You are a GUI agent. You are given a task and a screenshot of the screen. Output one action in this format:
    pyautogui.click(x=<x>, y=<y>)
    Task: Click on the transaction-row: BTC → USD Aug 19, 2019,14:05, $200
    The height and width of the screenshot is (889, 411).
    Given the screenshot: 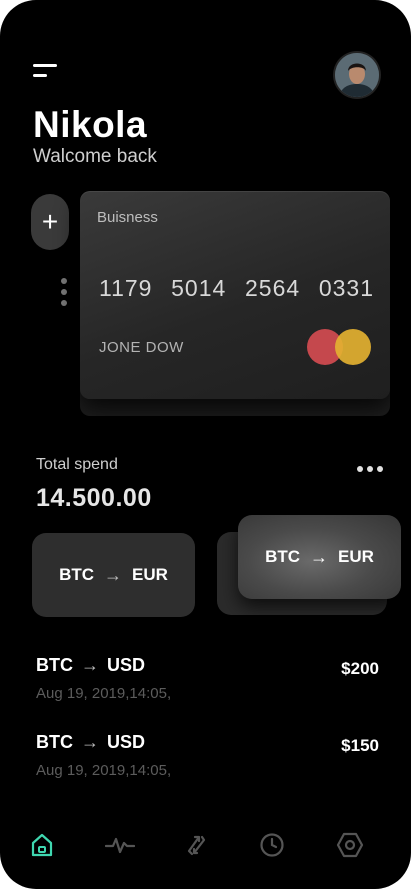 What is the action you would take?
    pyautogui.click(x=208, y=678)
    